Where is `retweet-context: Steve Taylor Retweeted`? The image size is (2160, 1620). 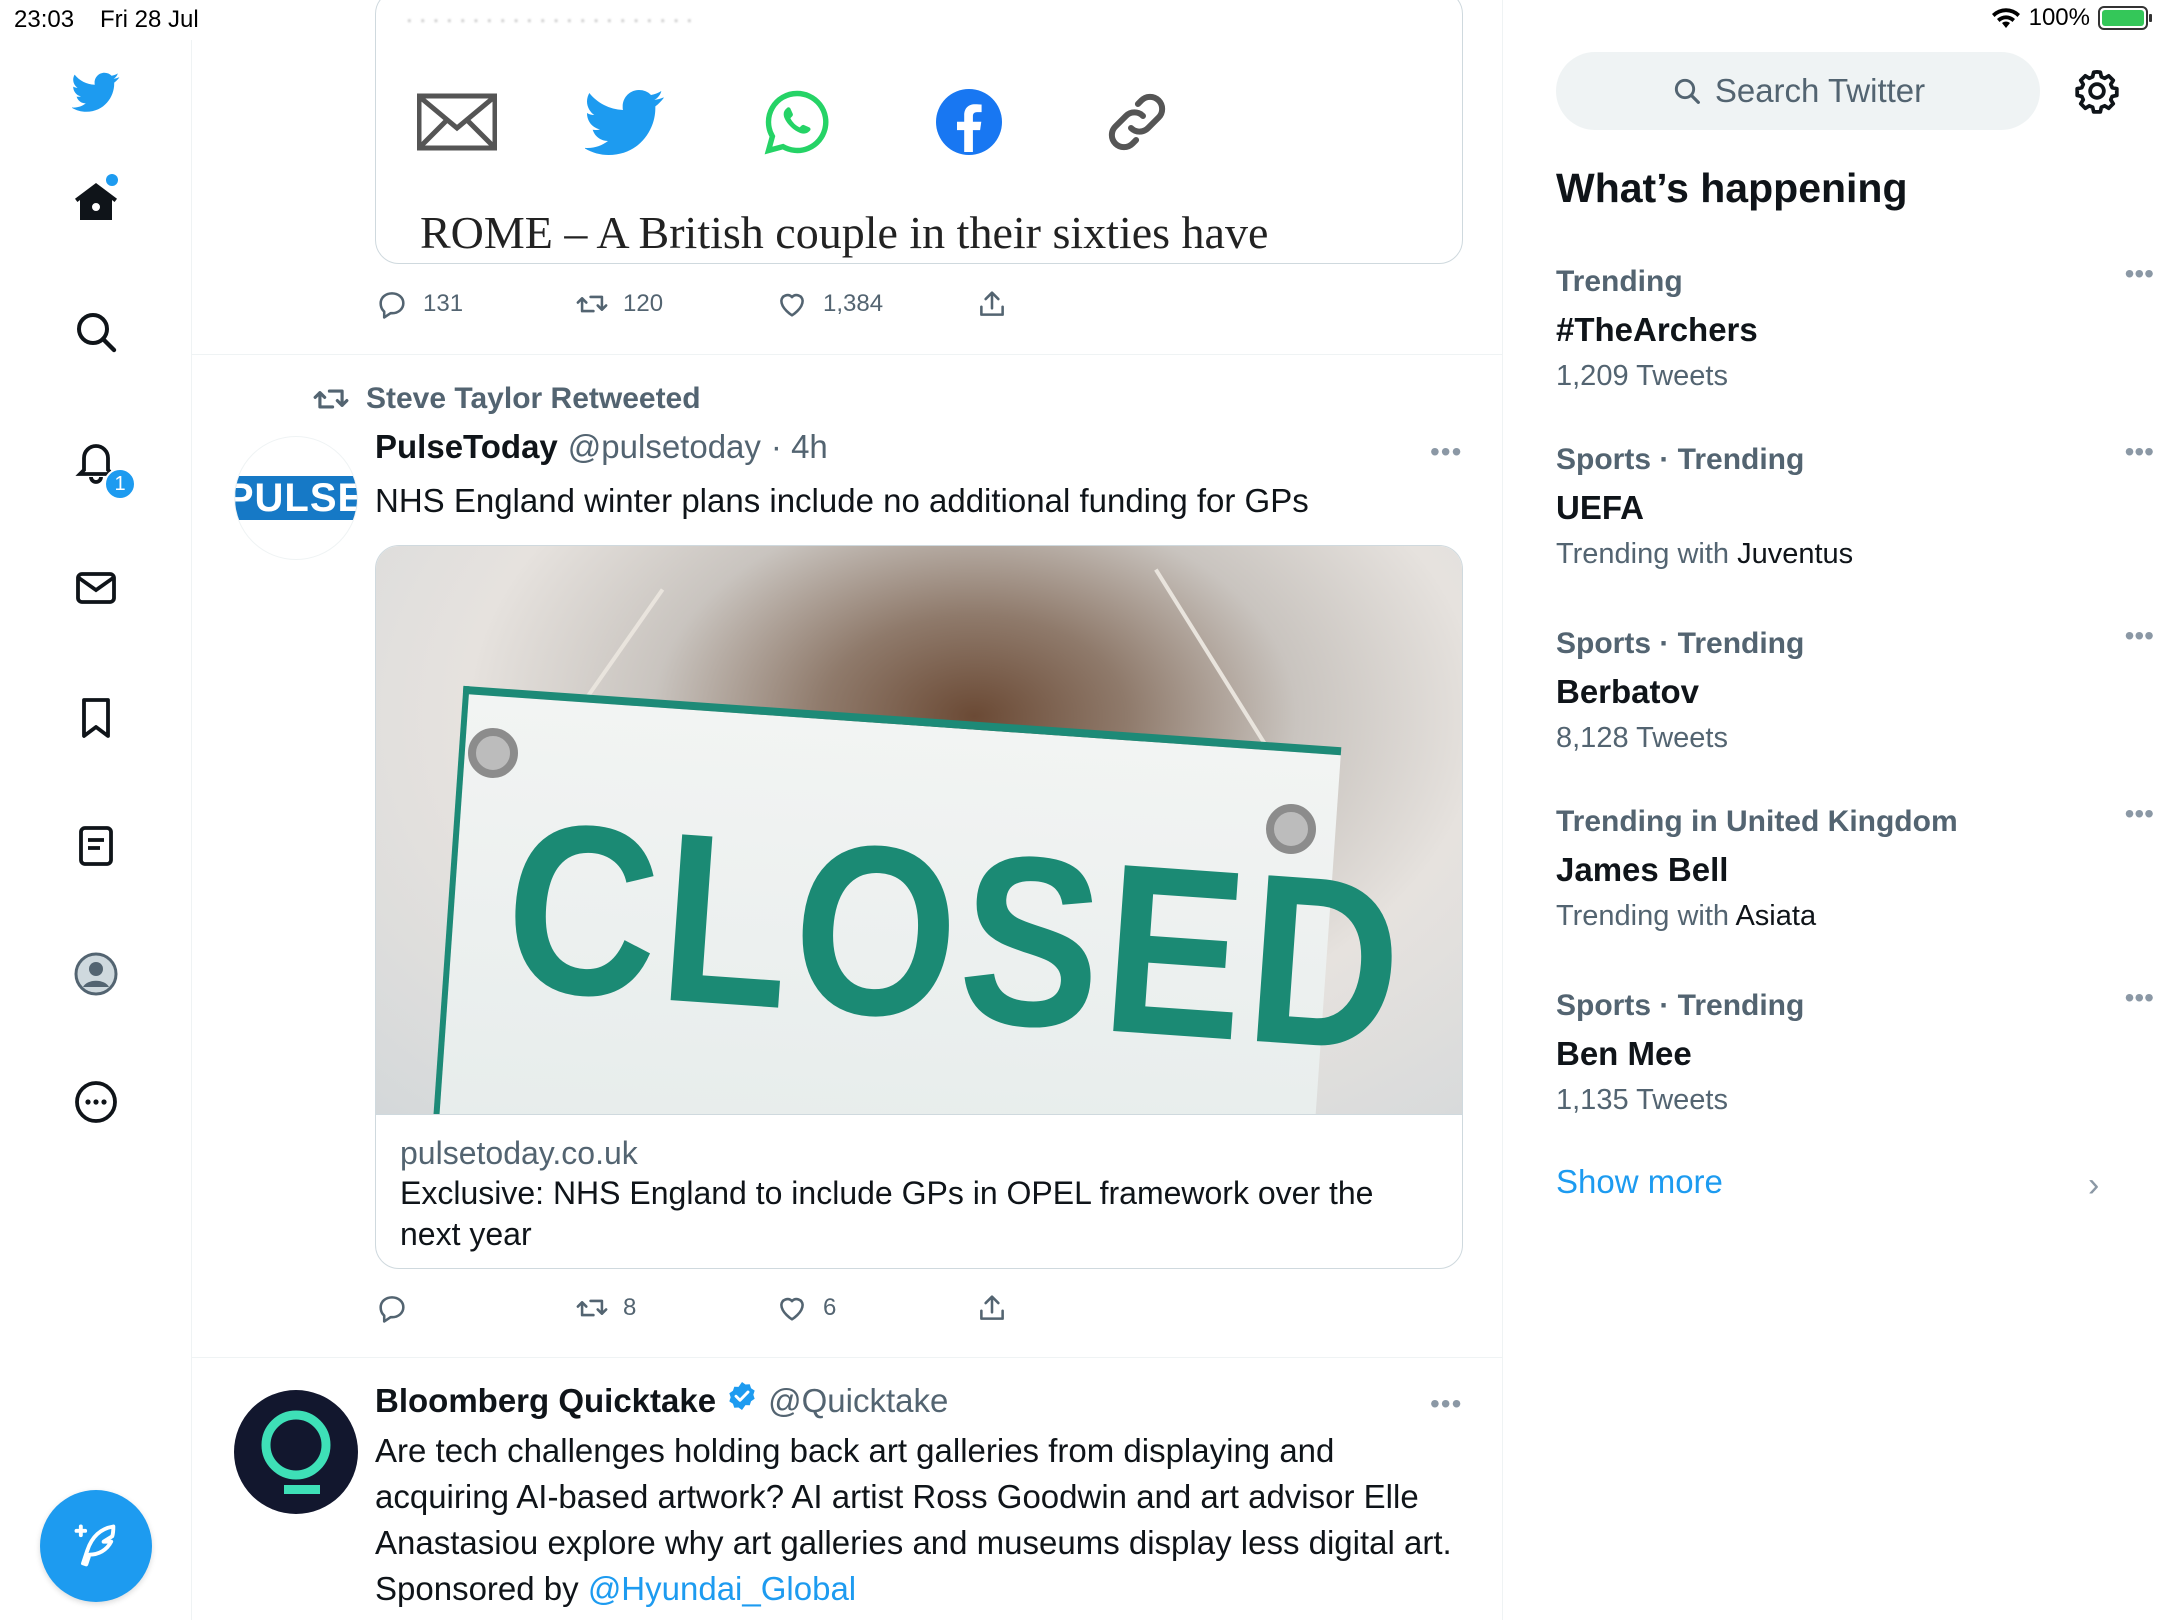
retweet-context: Steve Taylor Retweeted is located at coordinates (506, 399).